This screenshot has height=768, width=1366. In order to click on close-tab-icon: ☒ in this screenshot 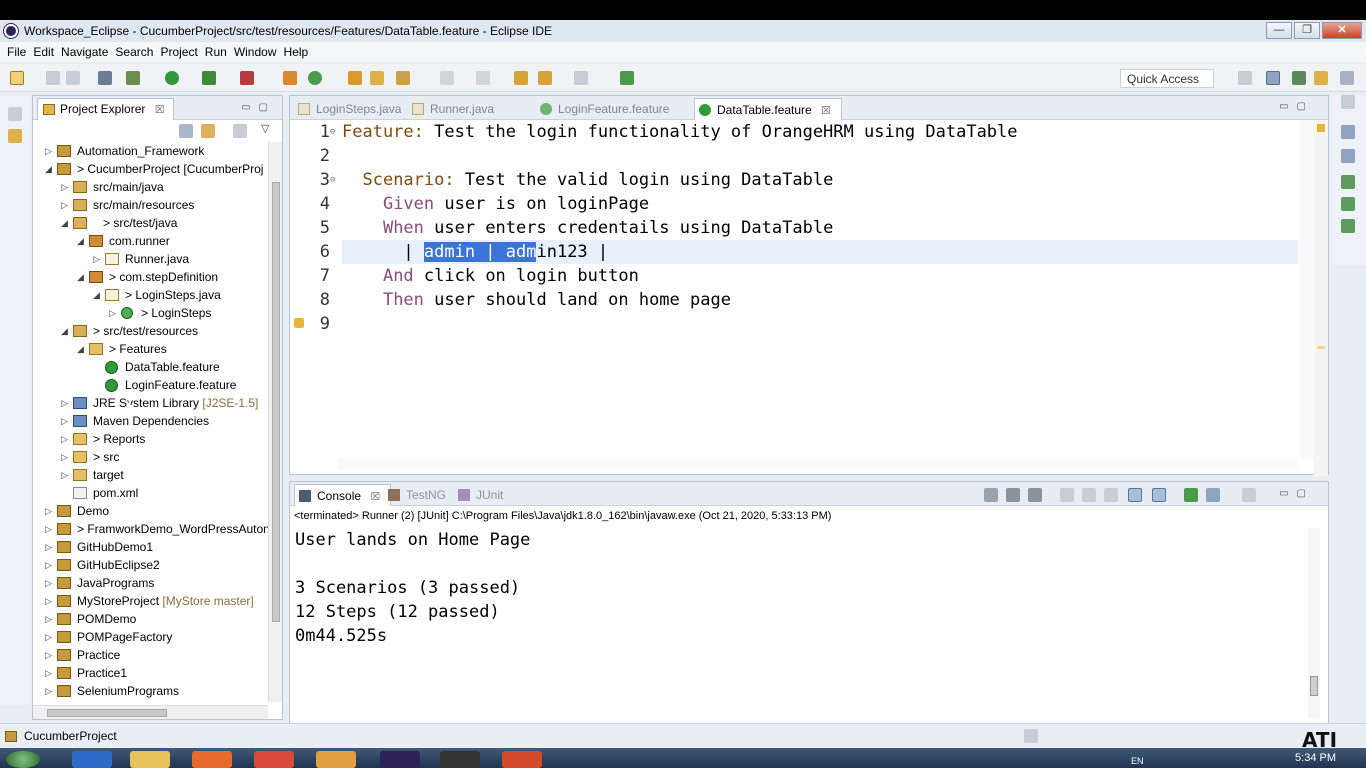, I will do `click(826, 111)`.